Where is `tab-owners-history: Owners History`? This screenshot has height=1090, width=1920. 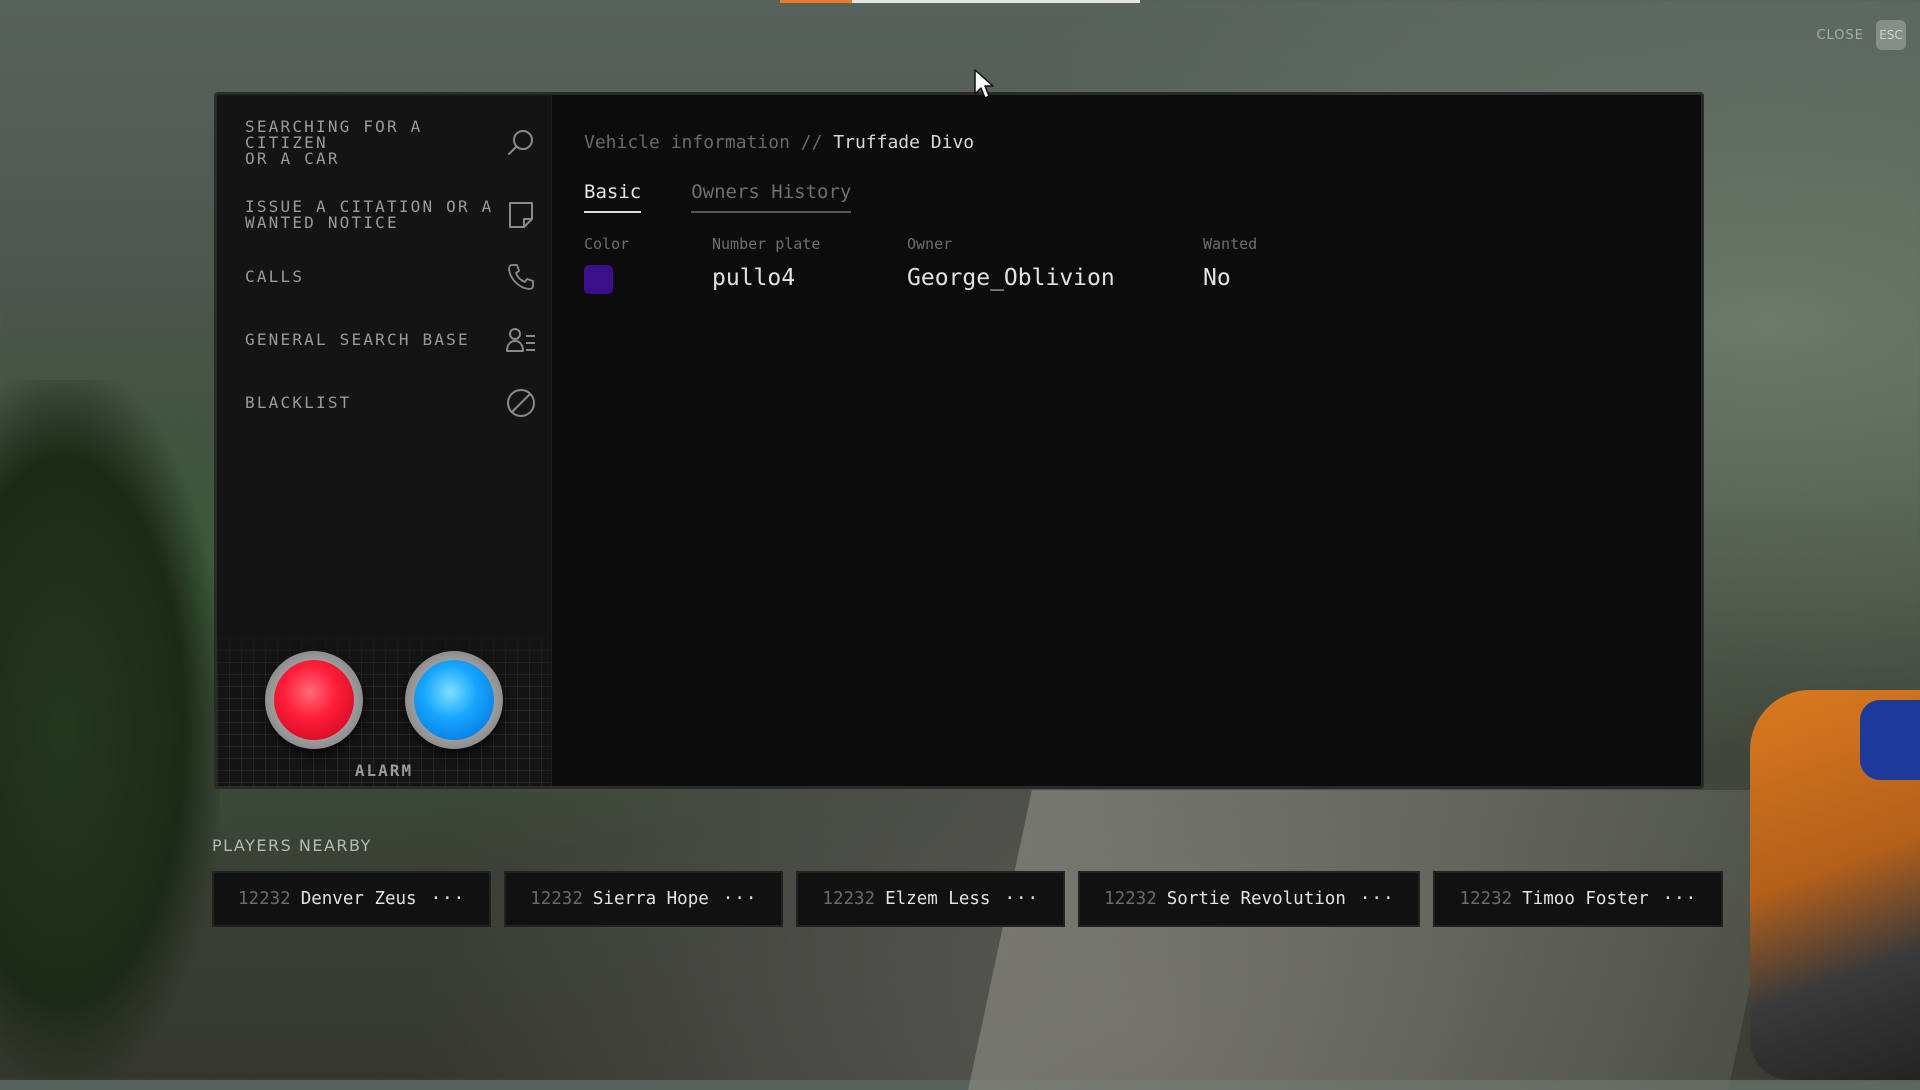
tab-owners-history: Owners History is located at coordinates (771, 197).